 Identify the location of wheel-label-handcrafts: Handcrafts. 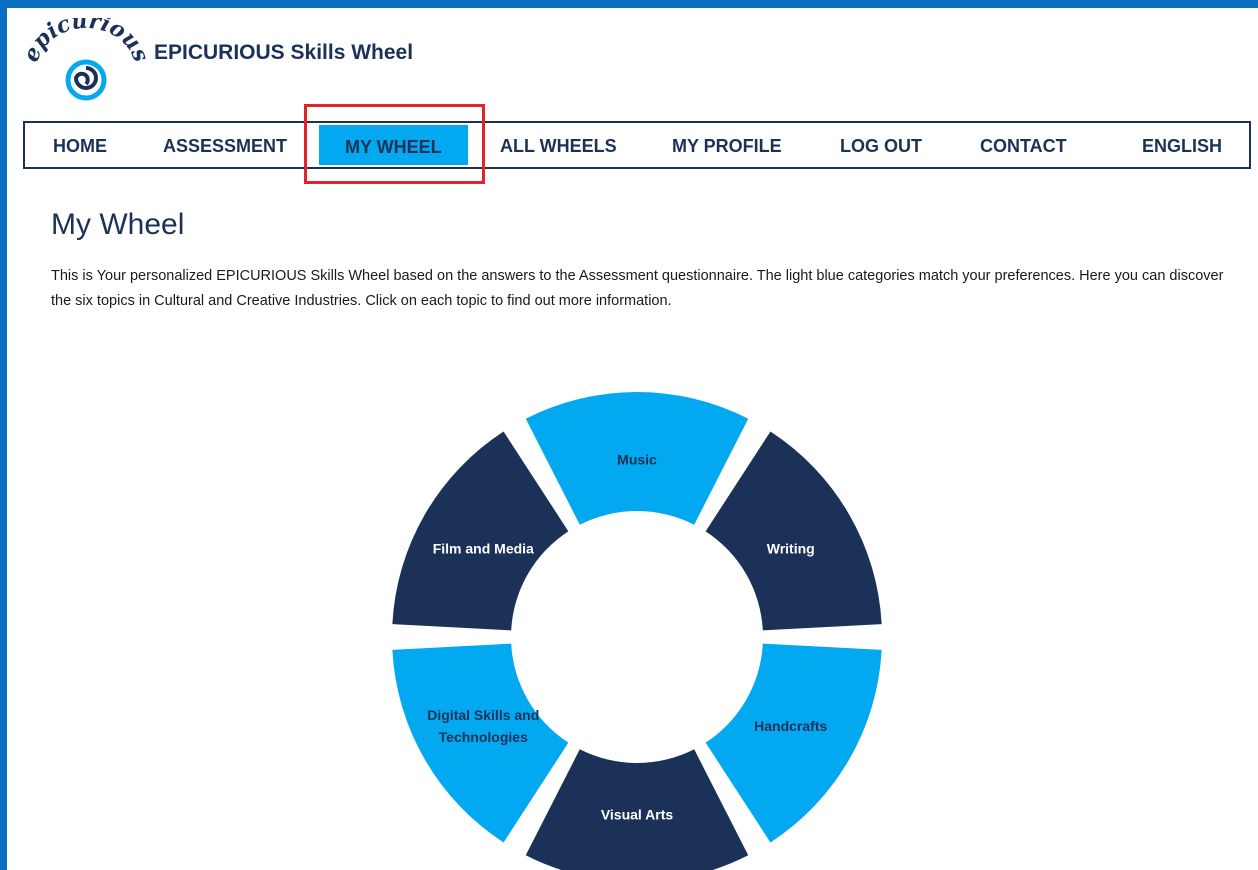
(790, 726).